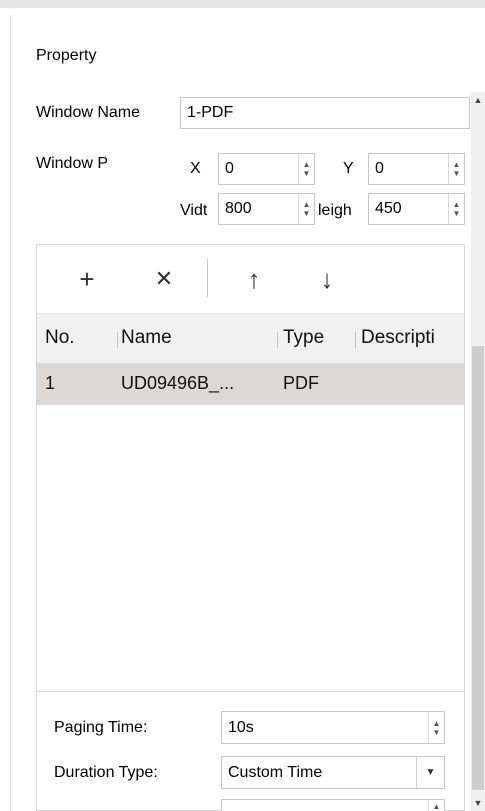 This screenshot has width=485, height=811. I want to click on width-spin-buttons: ▲ ▼, so click(306, 209).